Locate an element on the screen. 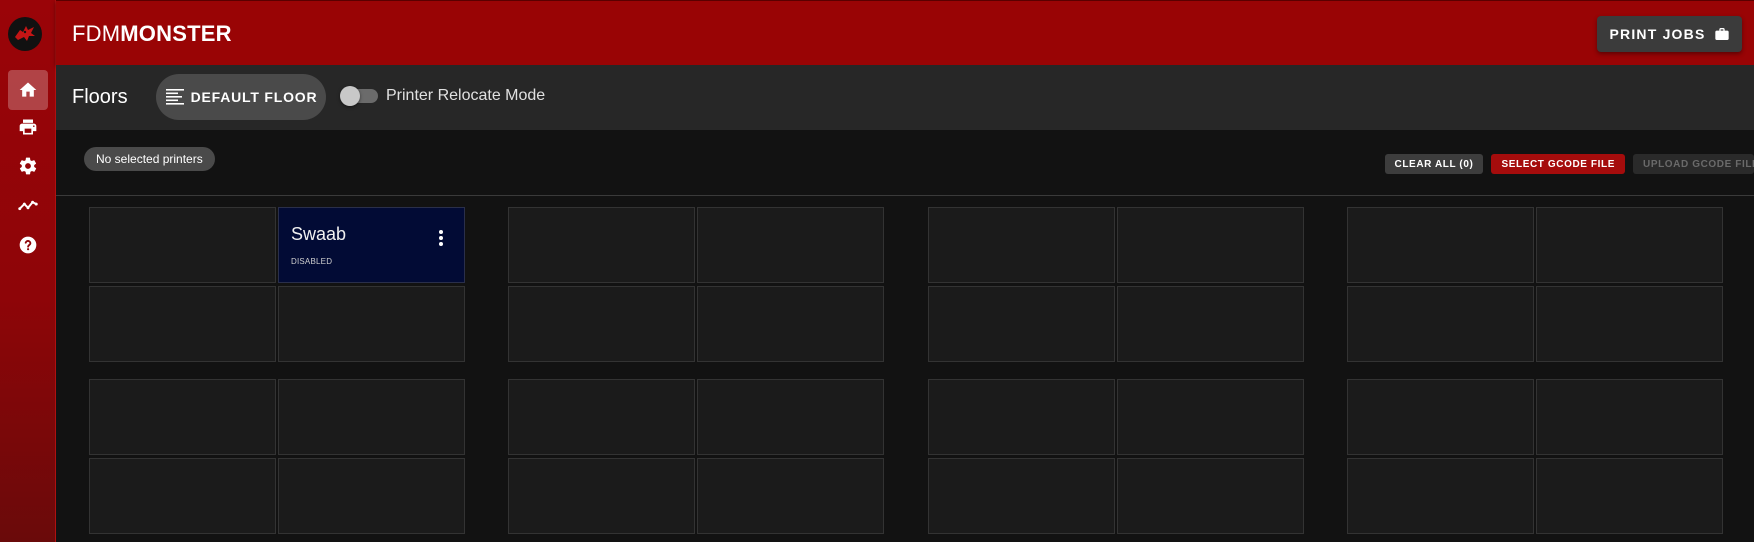 This screenshot has height=542, width=1754. print-jobs-button: PRINT JOBS is located at coordinates (1669, 34).